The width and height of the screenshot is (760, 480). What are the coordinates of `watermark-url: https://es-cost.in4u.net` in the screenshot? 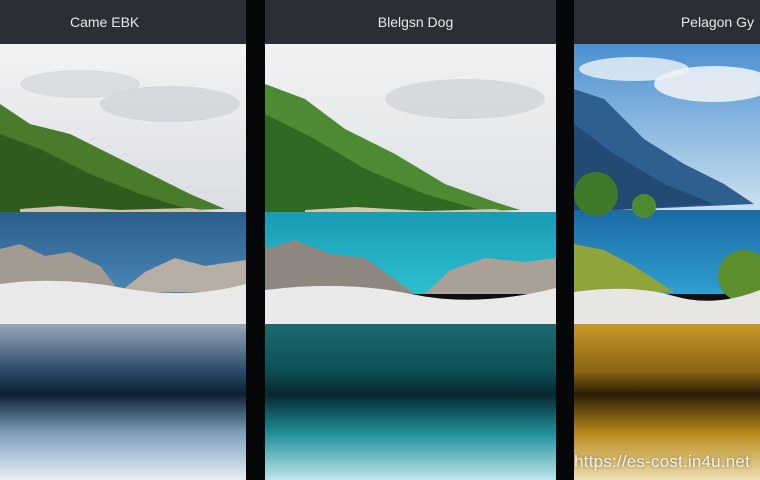 It's located at (662, 461).